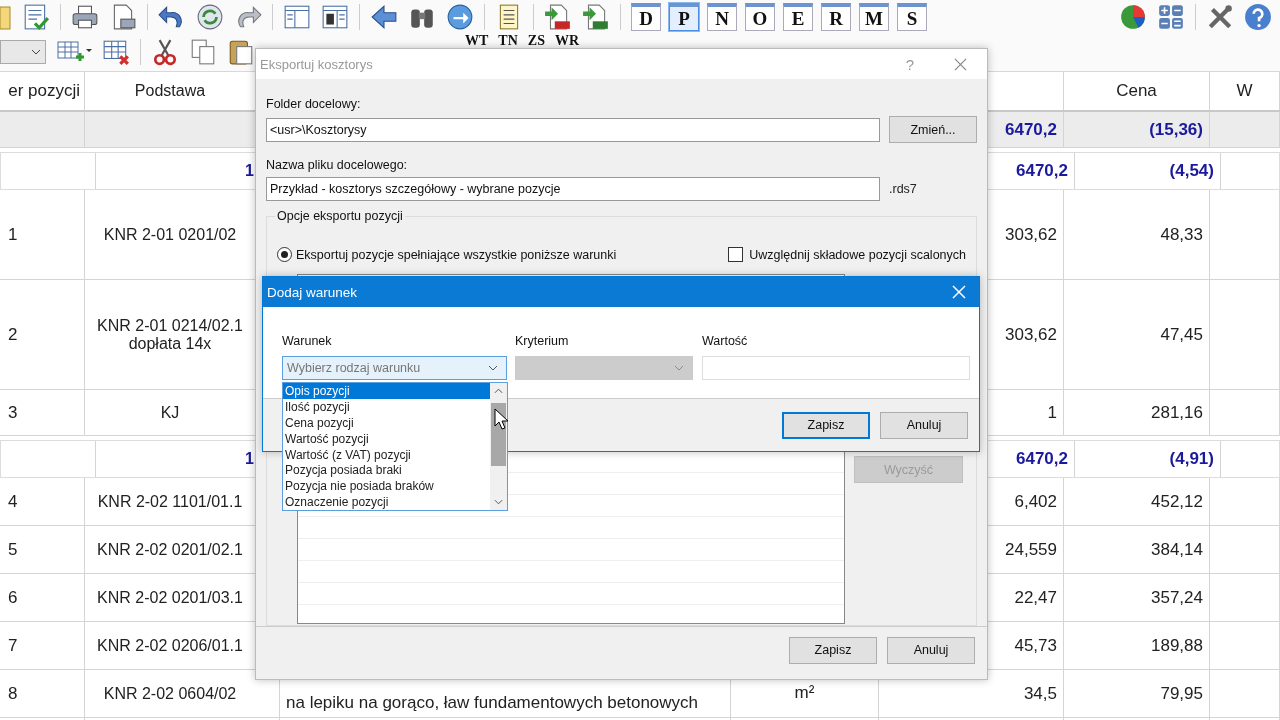 This screenshot has width=1280, height=720. Describe the element at coordinates (684, 17) in the screenshot. I see `letter-button: P` at that location.